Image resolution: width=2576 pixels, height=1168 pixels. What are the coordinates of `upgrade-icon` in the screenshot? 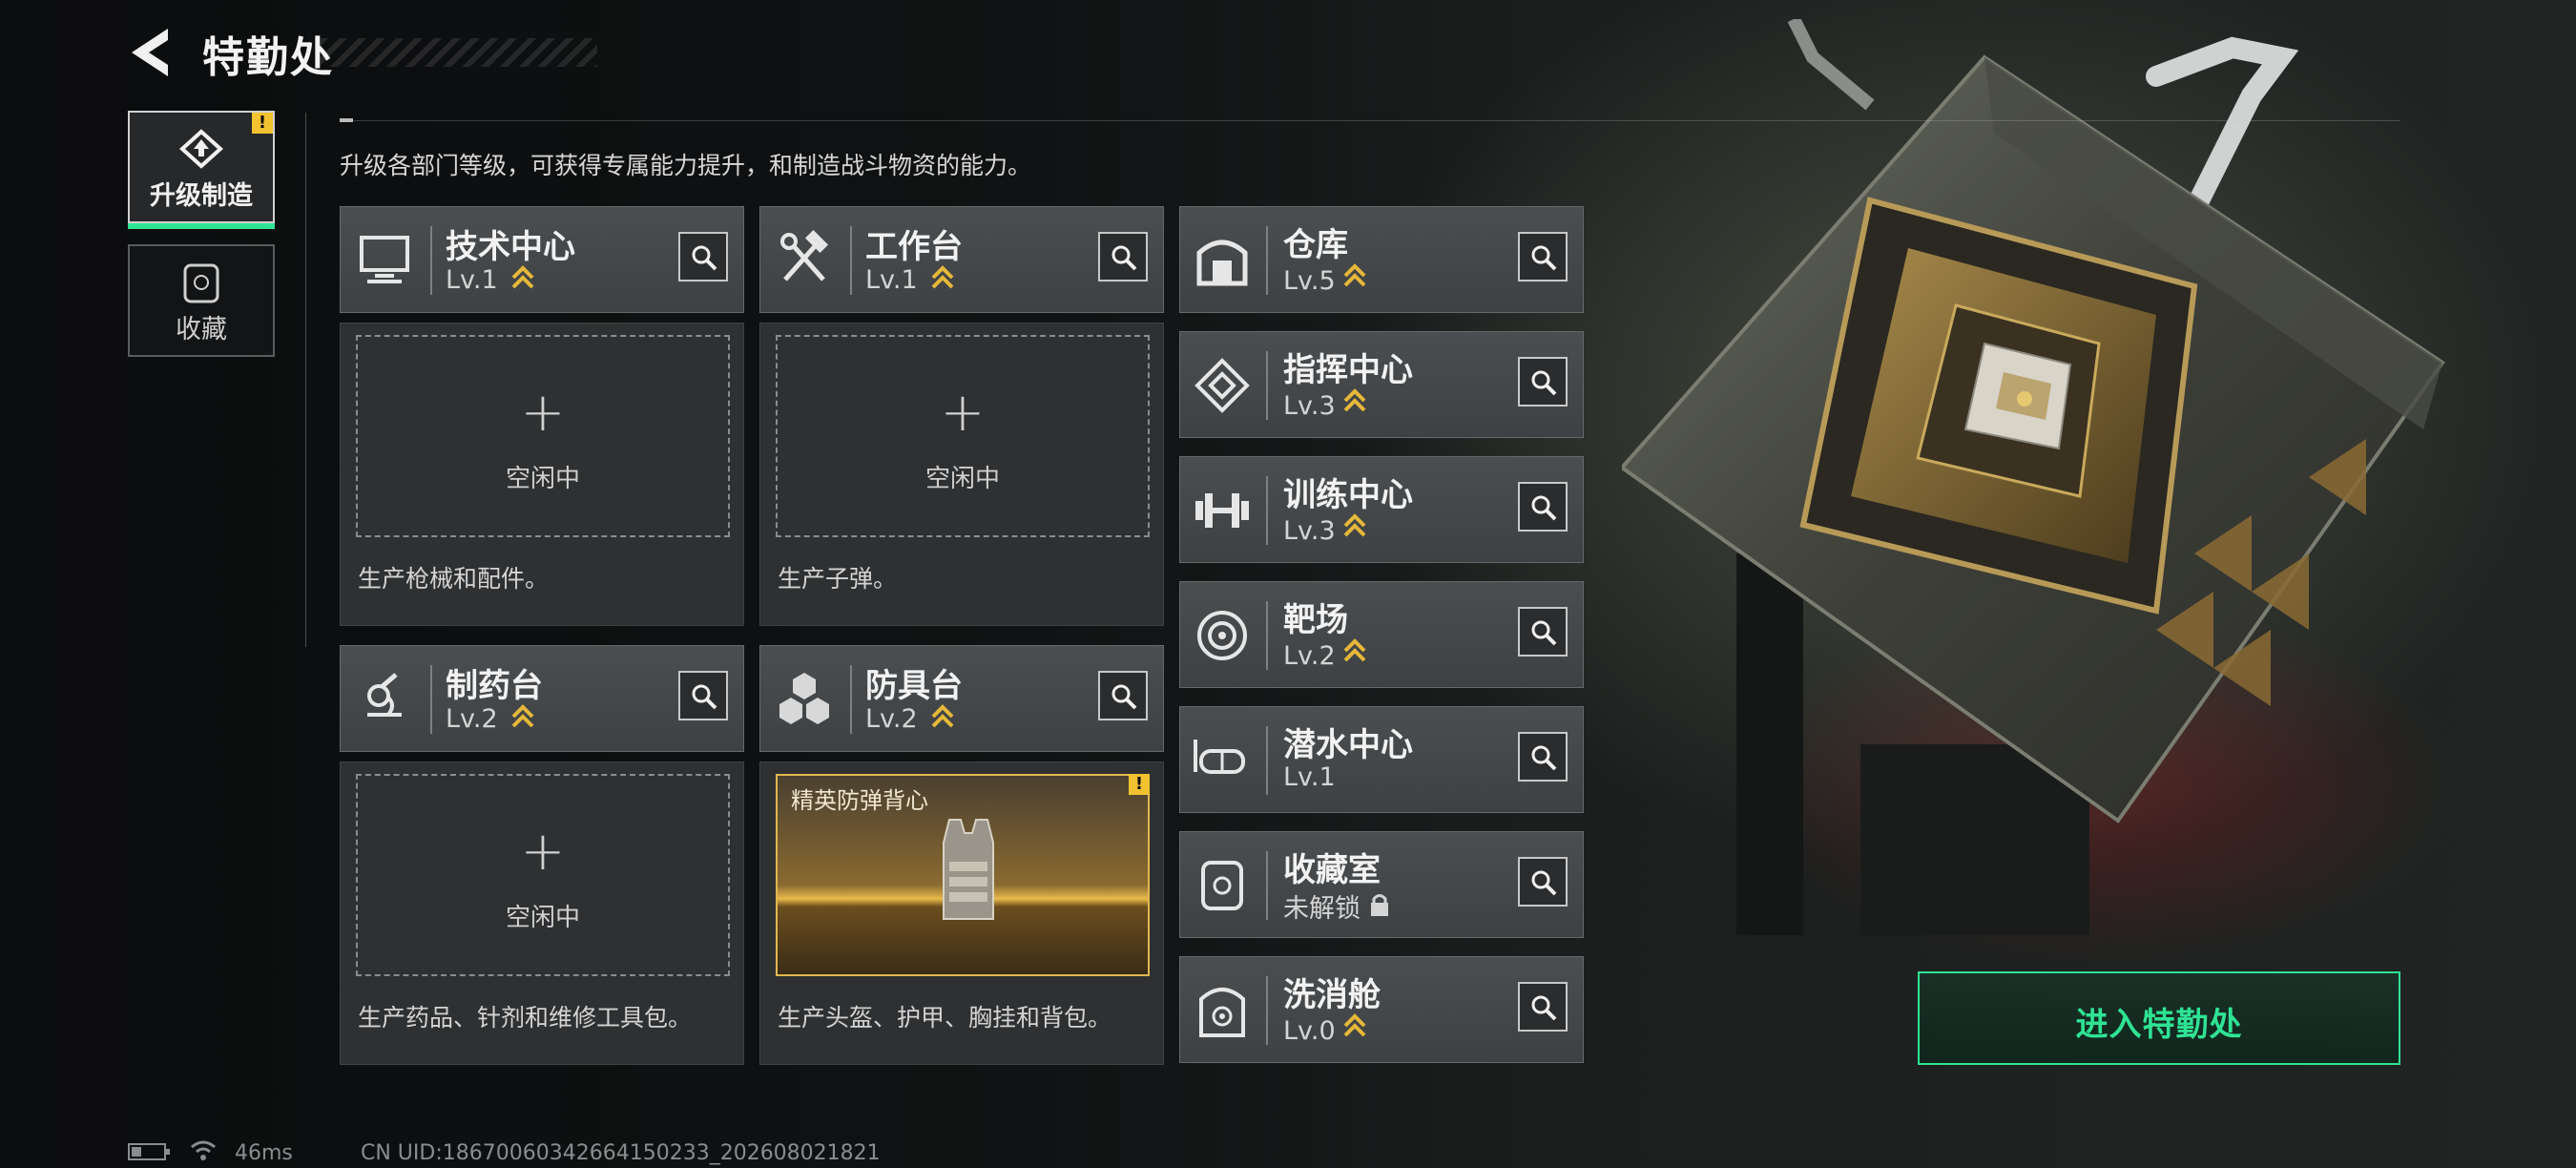 It's located at (201, 152).